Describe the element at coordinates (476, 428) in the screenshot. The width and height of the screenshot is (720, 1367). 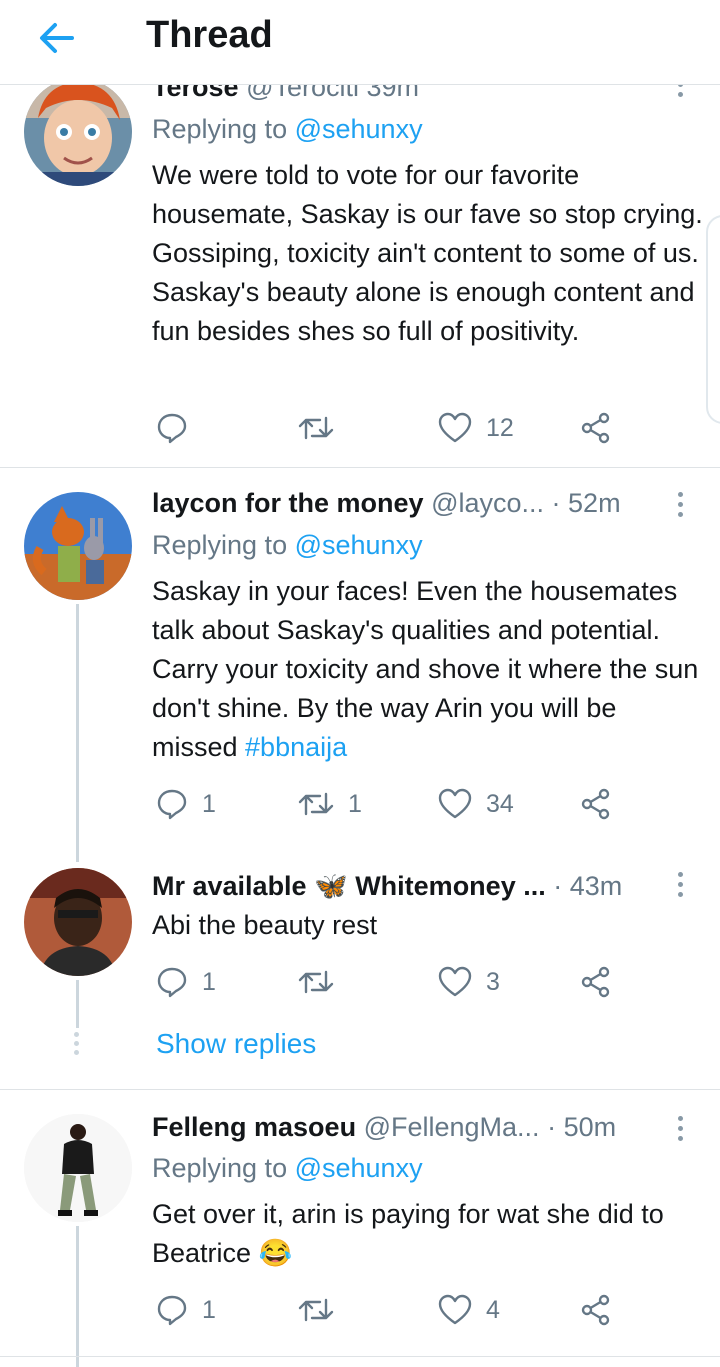
I see `like-button: 12` at that location.